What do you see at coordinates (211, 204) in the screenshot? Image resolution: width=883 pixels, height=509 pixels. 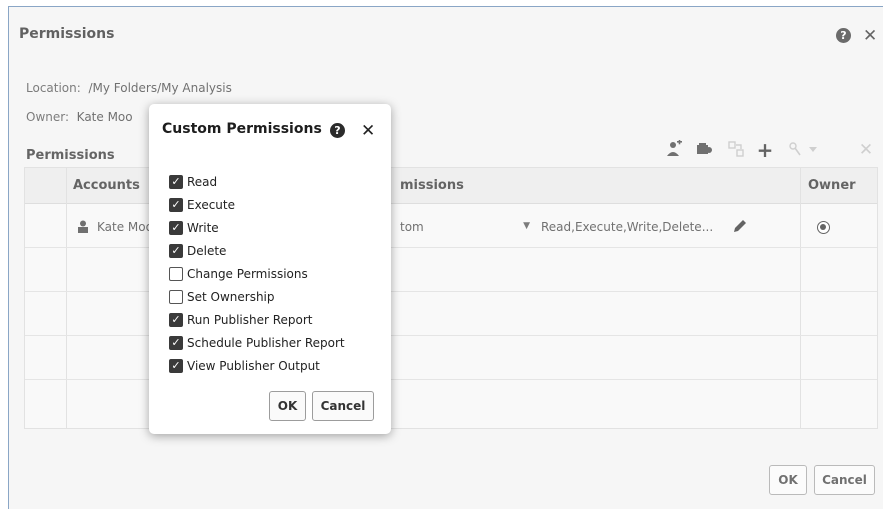 I see `checkbox-label: Execute` at bounding box center [211, 204].